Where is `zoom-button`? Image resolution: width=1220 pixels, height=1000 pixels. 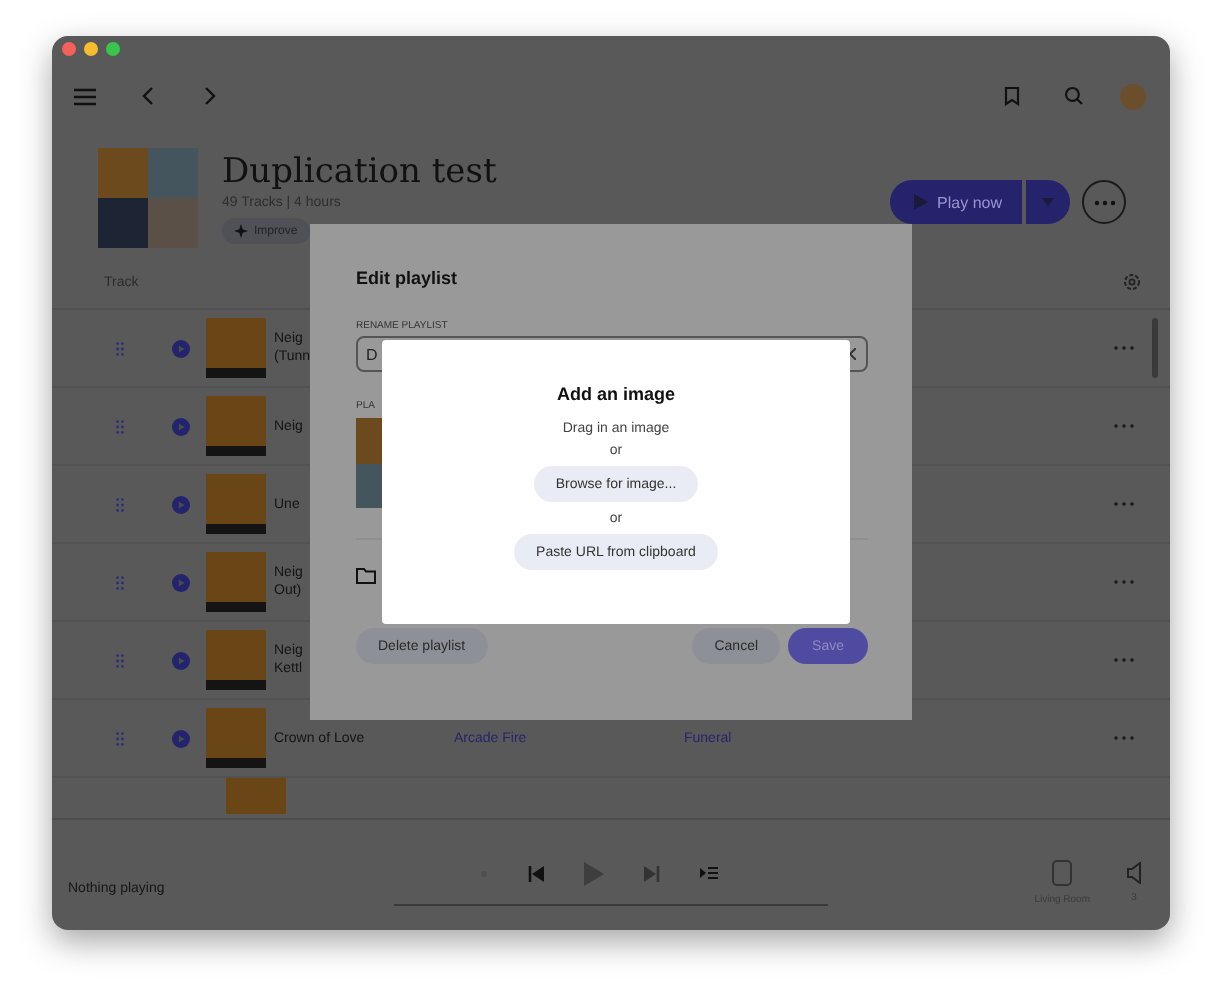 zoom-button is located at coordinates (113, 49).